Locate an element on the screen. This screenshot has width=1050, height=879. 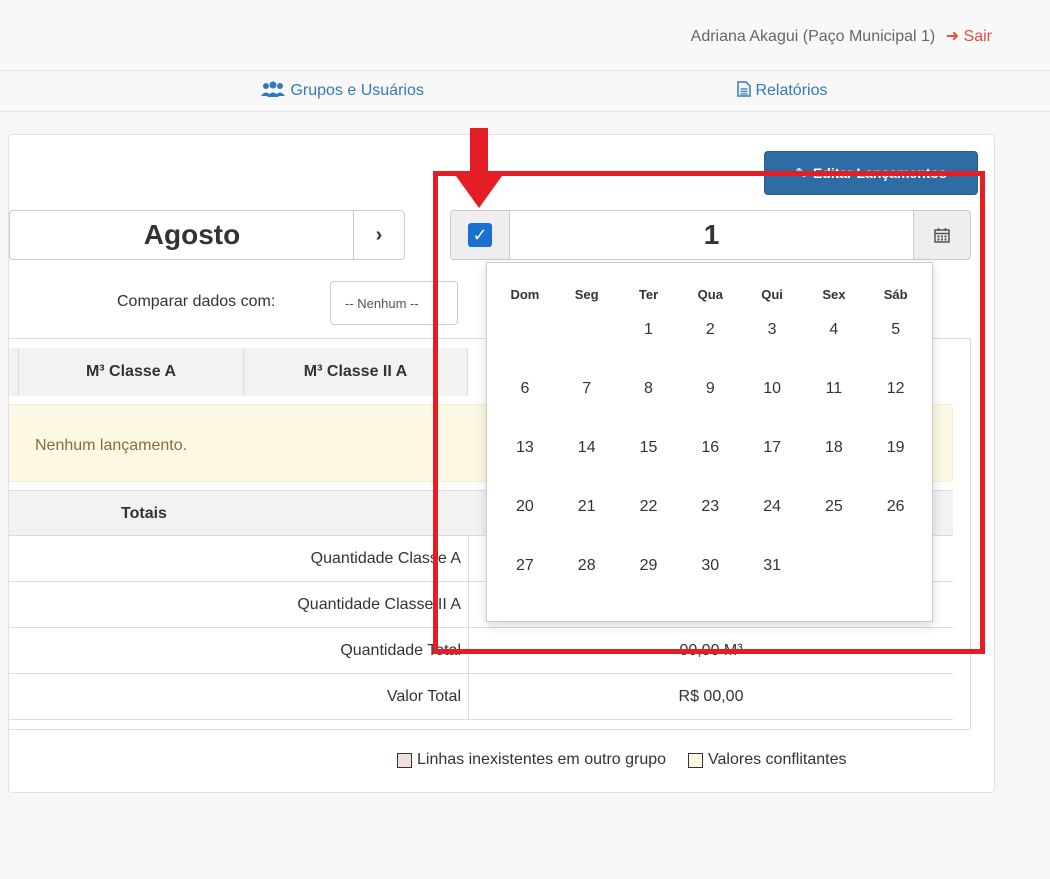
total-label: Quantidade Total is located at coordinates (400, 650).